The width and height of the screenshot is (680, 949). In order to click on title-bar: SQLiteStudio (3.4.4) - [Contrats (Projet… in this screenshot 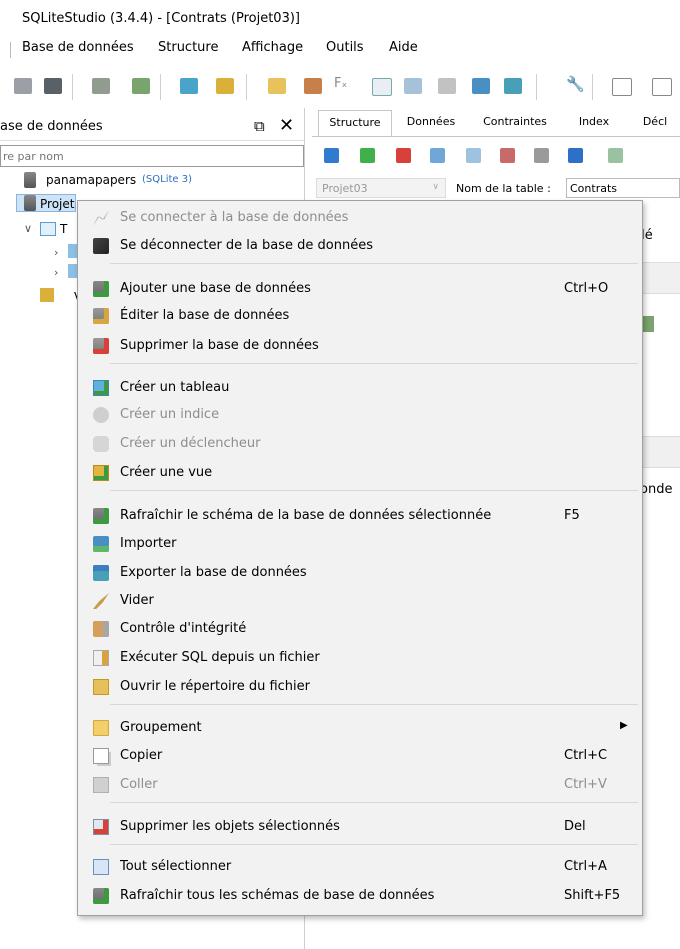, I will do `click(340, 18)`.